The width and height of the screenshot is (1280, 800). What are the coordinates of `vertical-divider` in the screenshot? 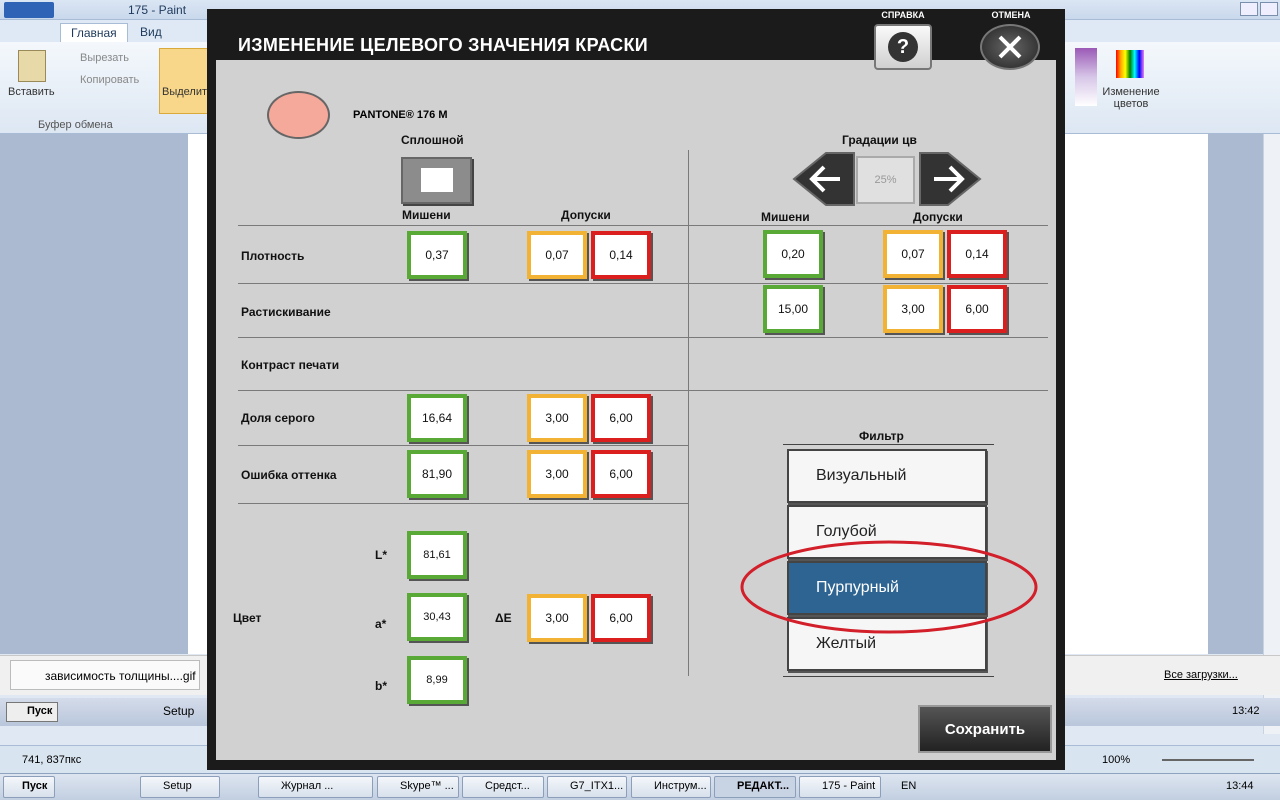 It's located at (688, 413).